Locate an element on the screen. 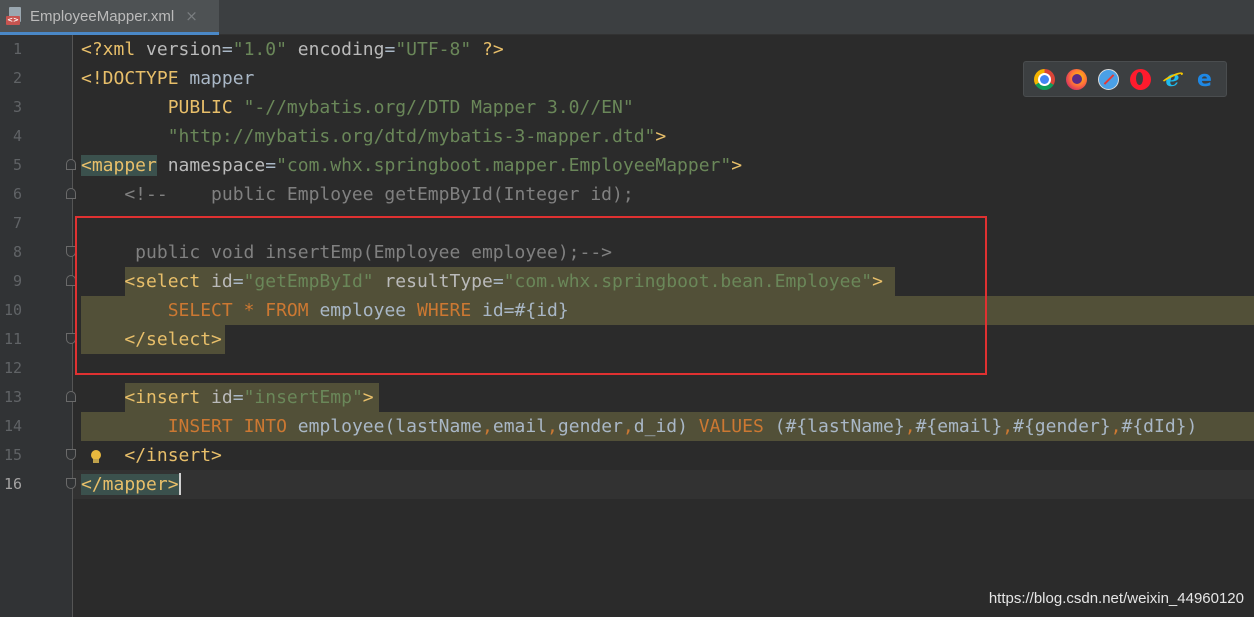 This screenshot has height=617, width=1254. line-number: 3 is located at coordinates (17, 107).